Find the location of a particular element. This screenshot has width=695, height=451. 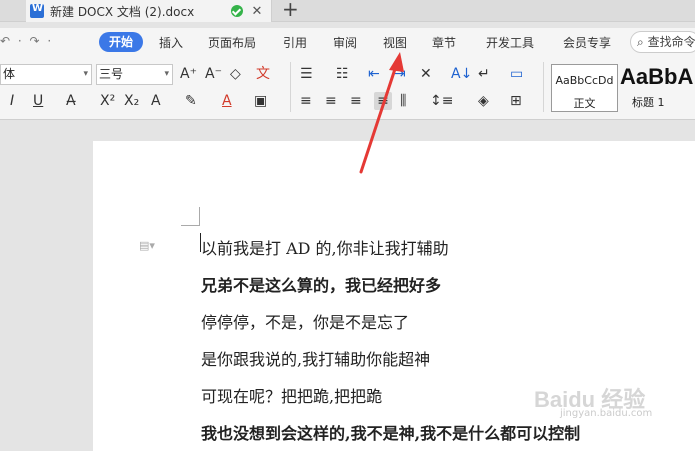

saved-check-icon is located at coordinates (237, 11).